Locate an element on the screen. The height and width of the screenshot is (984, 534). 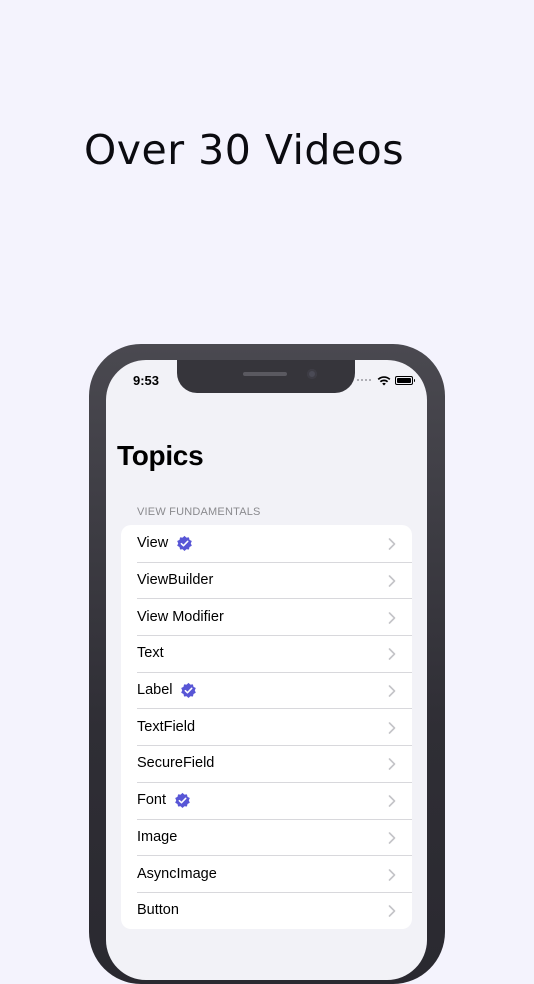
topic-row-view-modifier: View Modifier is located at coordinates (266, 616).